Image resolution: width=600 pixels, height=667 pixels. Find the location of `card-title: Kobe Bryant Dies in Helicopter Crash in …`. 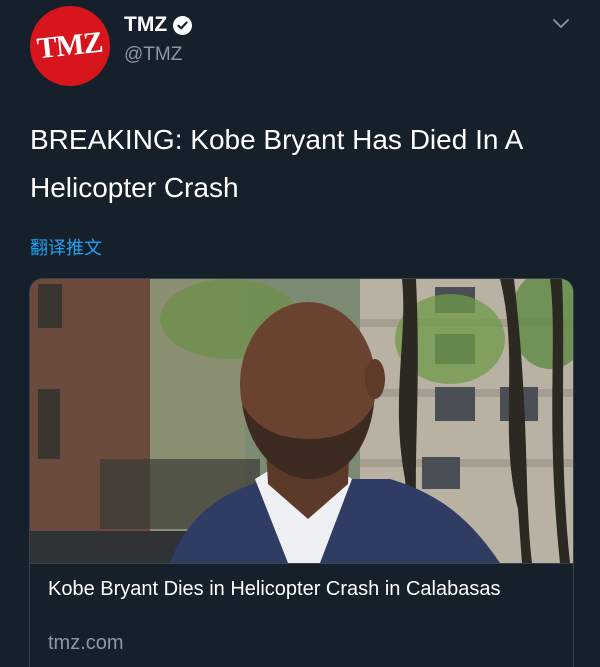

card-title: Kobe Bryant Dies in Helicopter Crash in … is located at coordinates (300, 589).